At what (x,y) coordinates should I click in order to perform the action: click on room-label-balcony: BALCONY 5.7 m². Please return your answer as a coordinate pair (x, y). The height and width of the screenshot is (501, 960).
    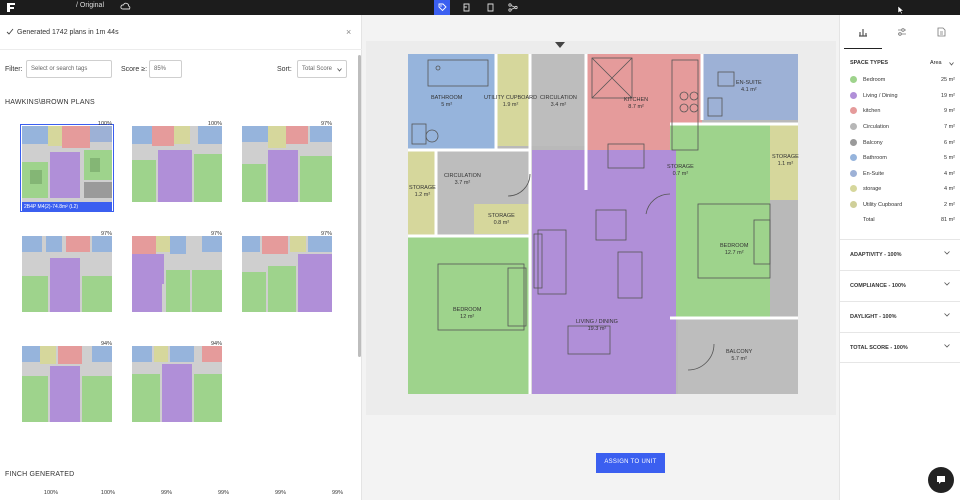
    Looking at the image, I should click on (739, 356).